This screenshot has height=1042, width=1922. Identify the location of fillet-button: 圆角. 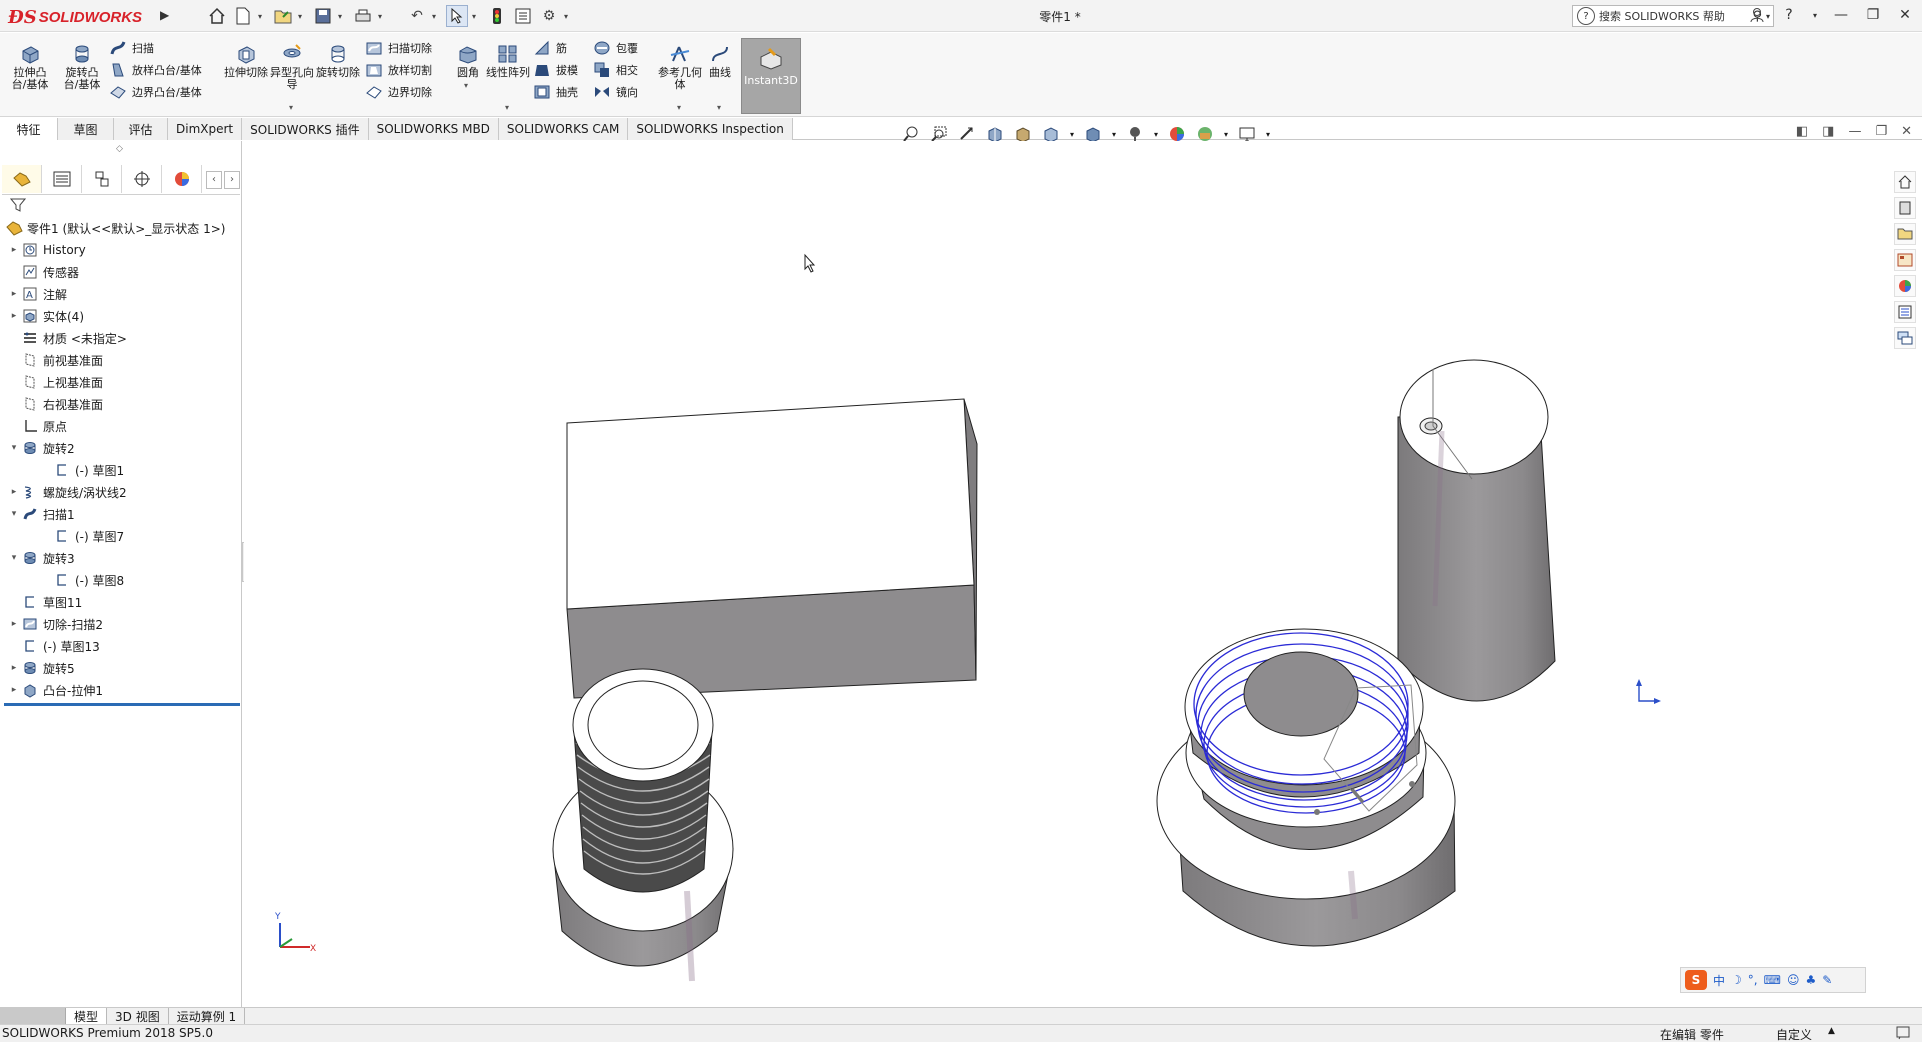
(468, 60).